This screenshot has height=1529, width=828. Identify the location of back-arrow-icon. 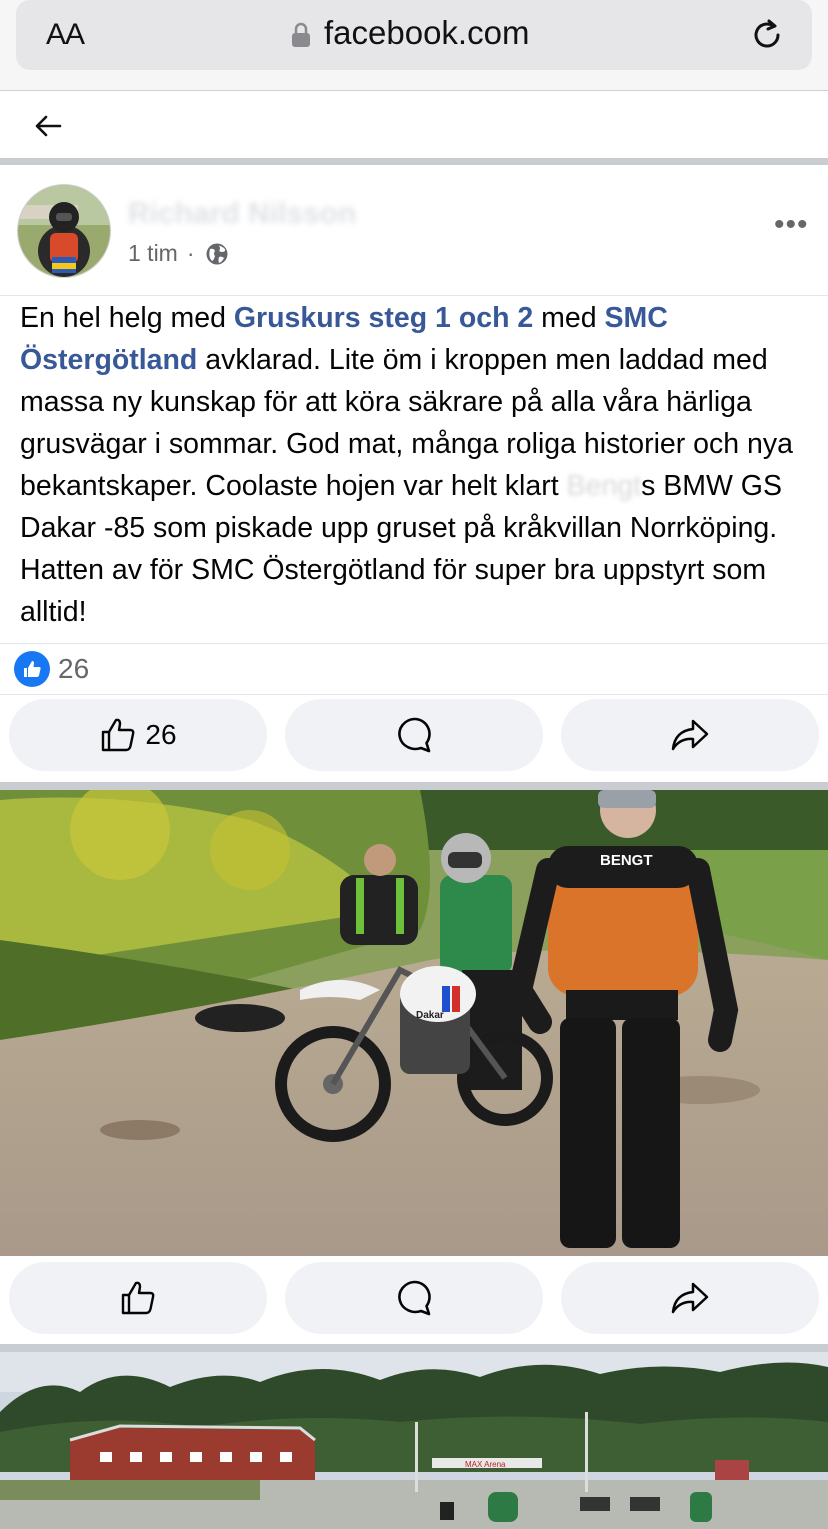
(48, 126).